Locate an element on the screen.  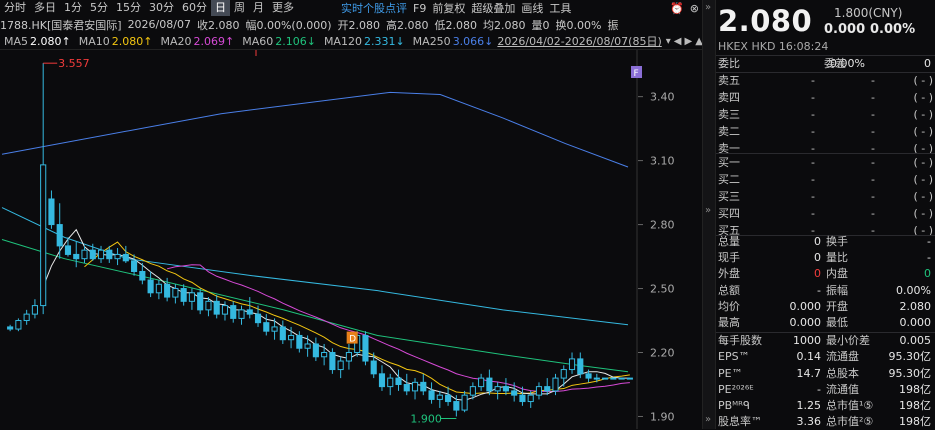
stat-label: 均价 is located at coordinates (729, 306).